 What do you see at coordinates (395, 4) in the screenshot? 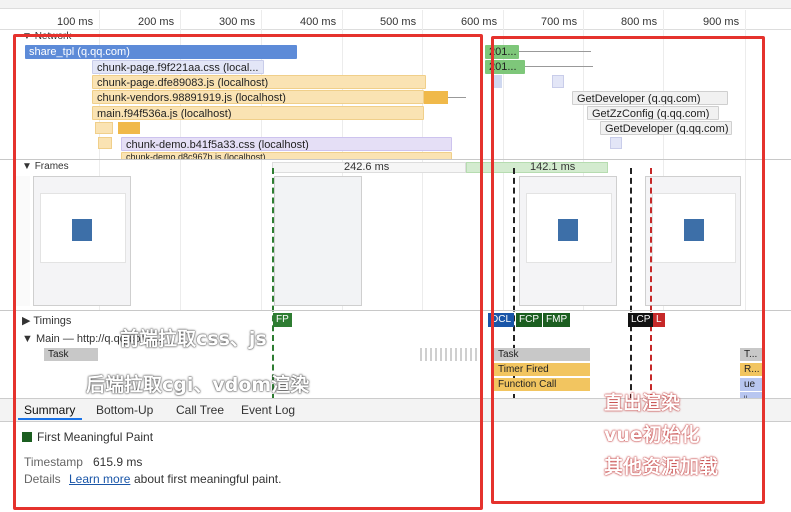
I see `timeline-overview-strip` at bounding box center [395, 4].